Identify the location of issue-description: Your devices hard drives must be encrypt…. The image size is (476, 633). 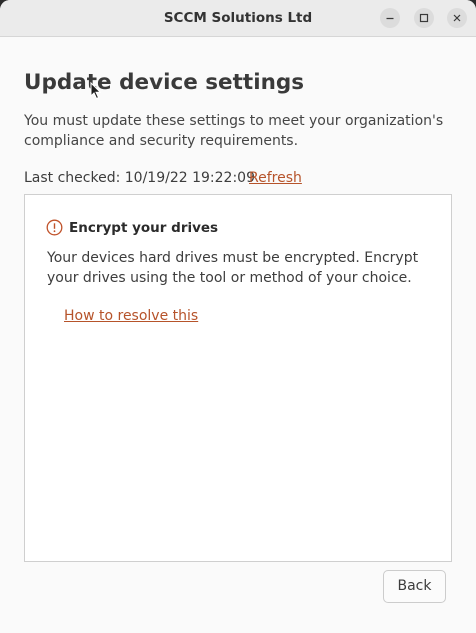
(233, 268).